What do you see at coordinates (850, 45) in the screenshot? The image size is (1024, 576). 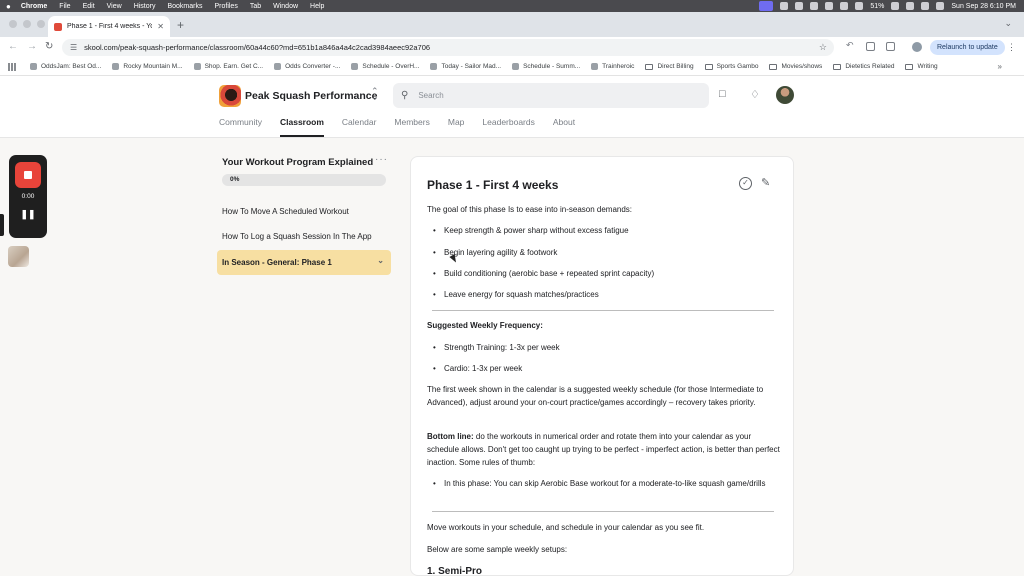 I see `extension-icon: ↶` at bounding box center [850, 45].